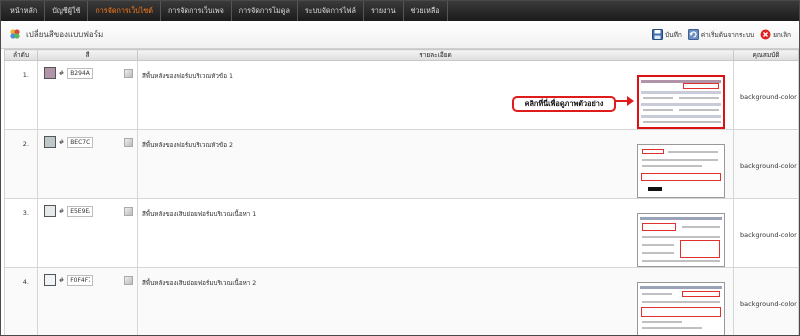 The height and width of the screenshot is (336, 800). What do you see at coordinates (435, 55) in the screenshot?
I see `header-details: รายละเอียด` at bounding box center [435, 55].